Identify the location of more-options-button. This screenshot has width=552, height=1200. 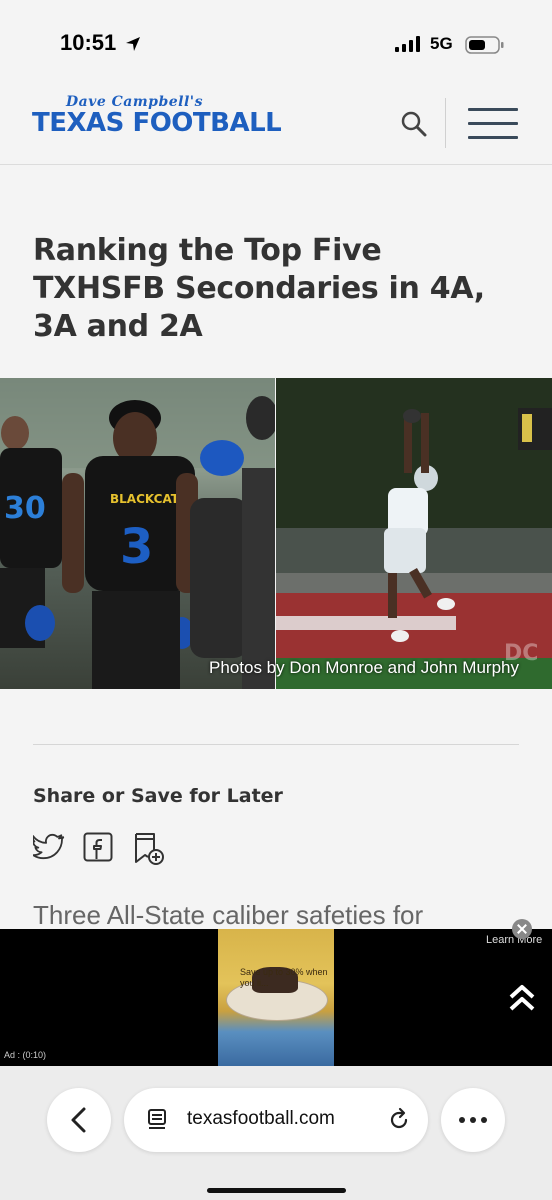
(473, 1120).